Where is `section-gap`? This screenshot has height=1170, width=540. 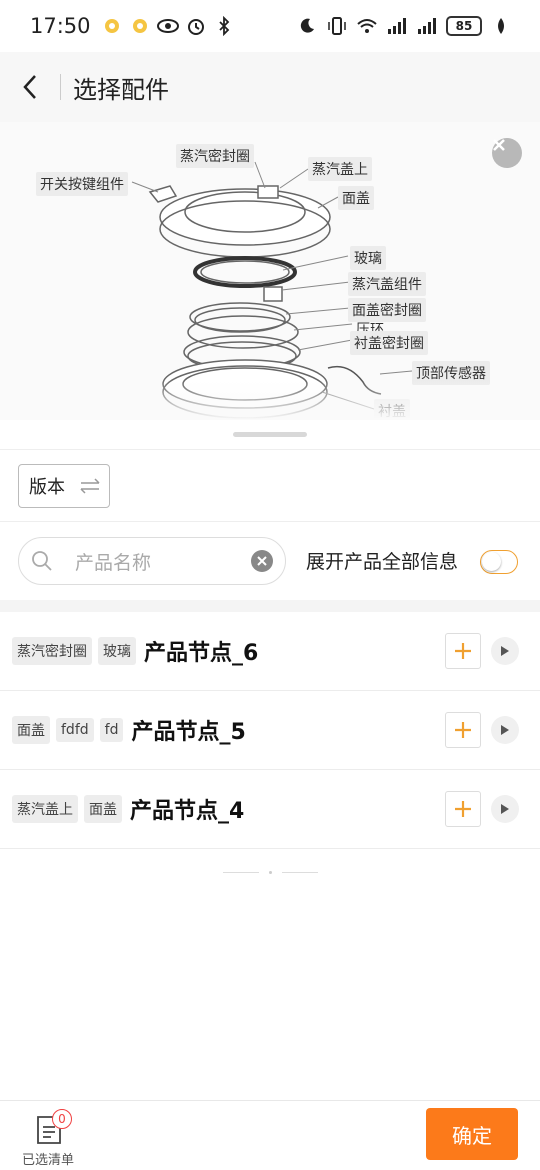 section-gap is located at coordinates (270, 606).